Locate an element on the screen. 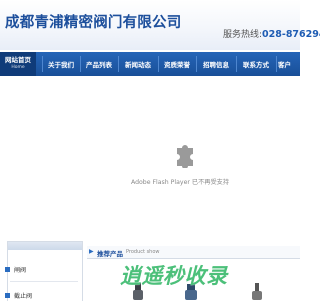 The image size is (320, 301). nav-item-label: 联系方式 is located at coordinates (256, 65).